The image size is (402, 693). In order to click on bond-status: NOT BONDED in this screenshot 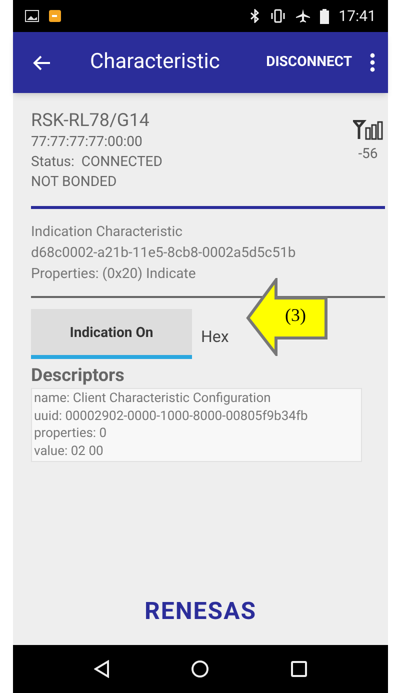, I will do `click(74, 182)`.